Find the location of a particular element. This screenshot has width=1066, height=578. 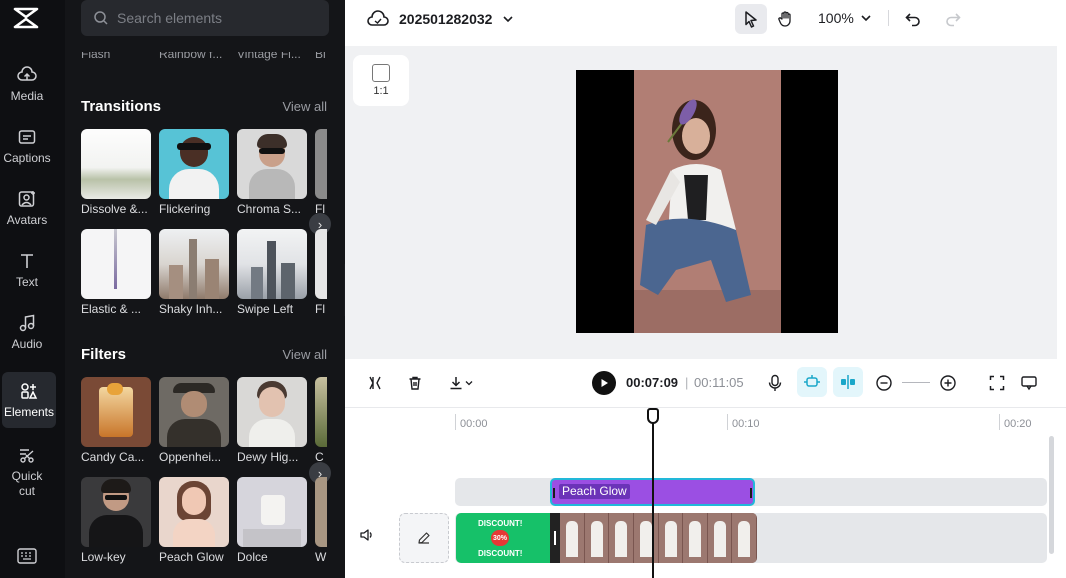

clip-transition-marker is located at coordinates (555, 538).